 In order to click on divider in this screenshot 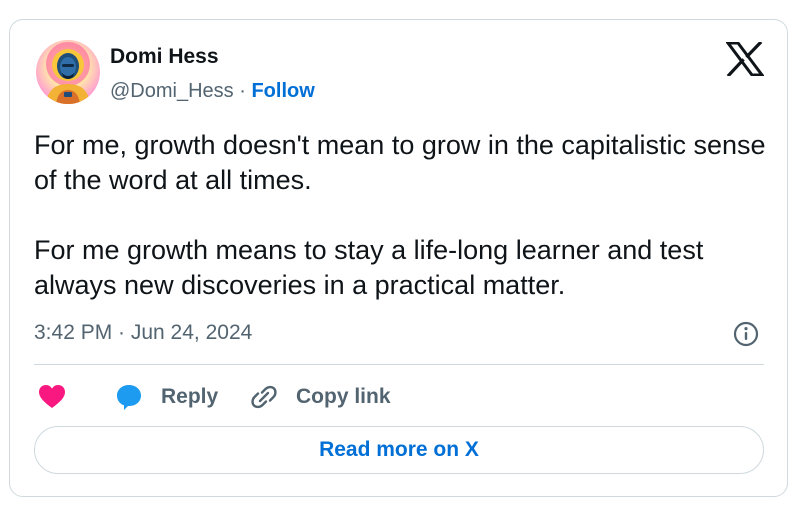, I will do `click(399, 364)`.